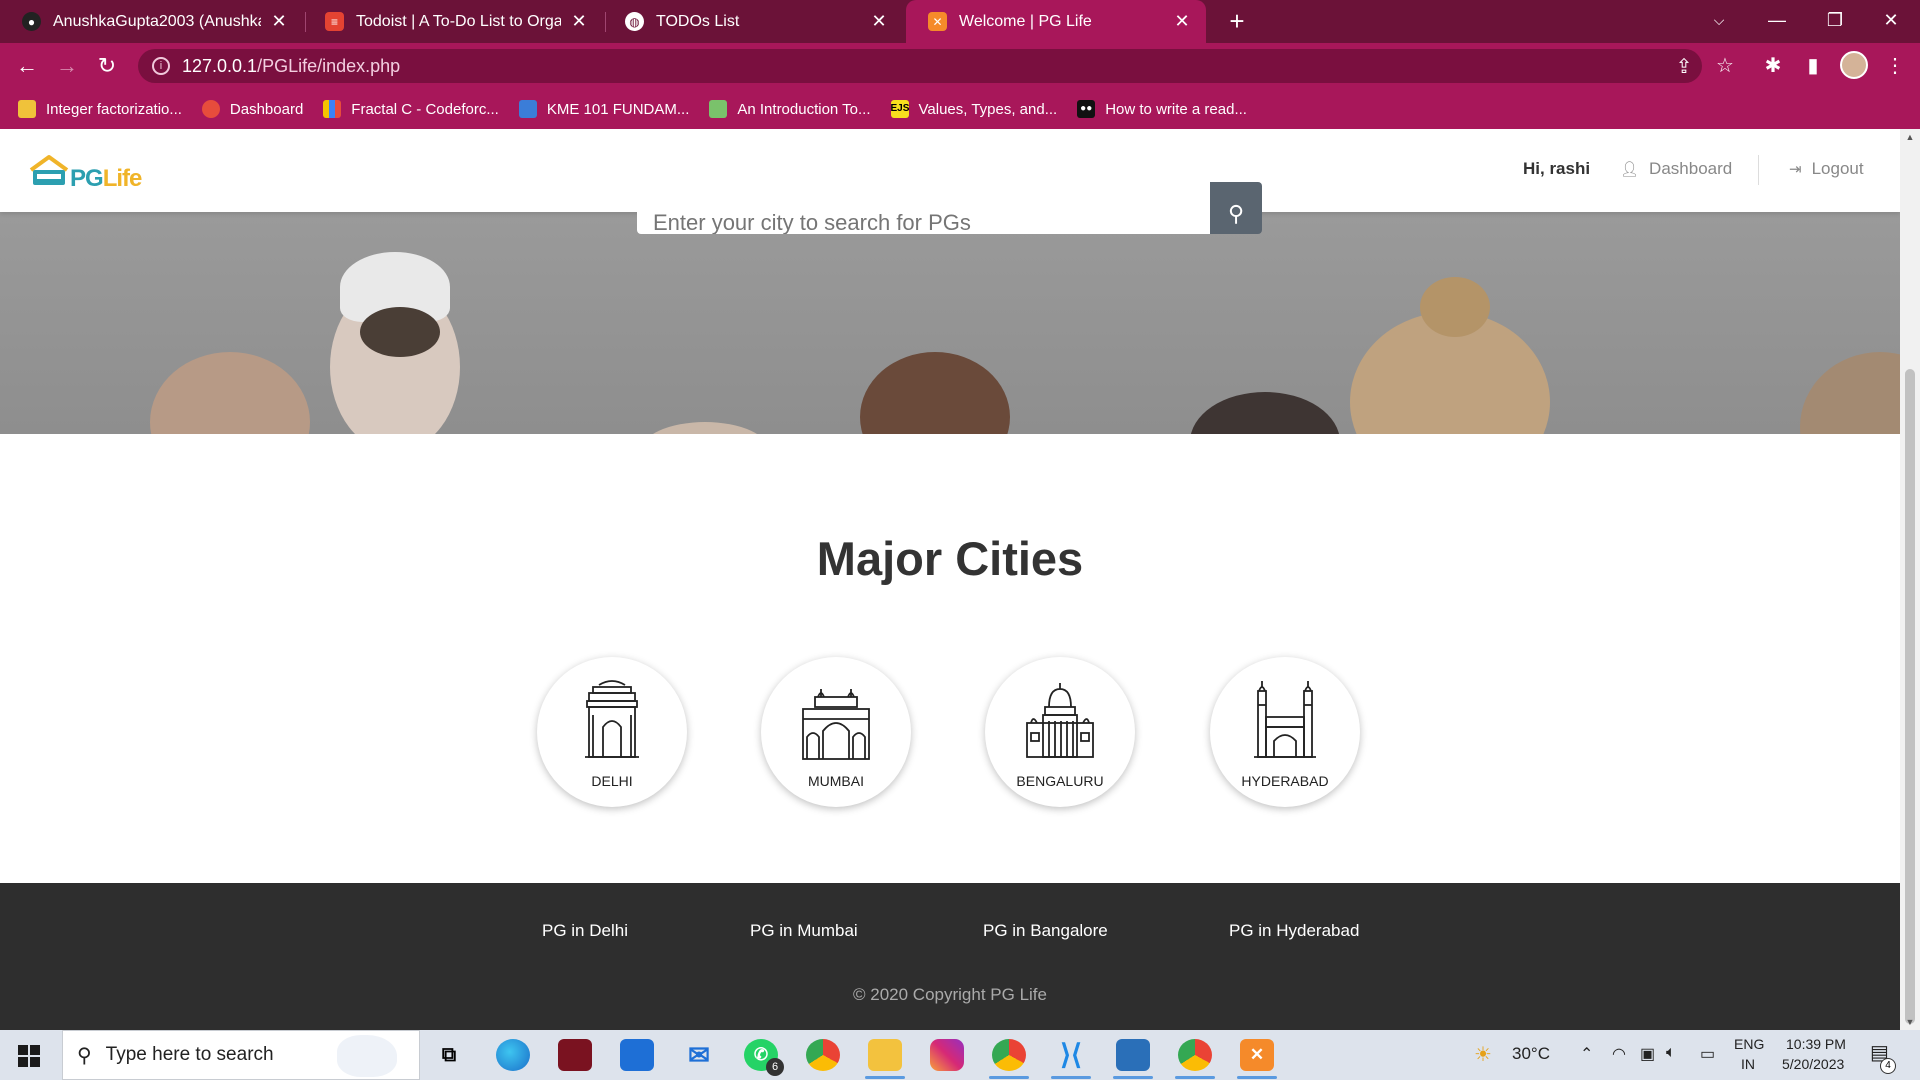 This screenshot has height=1080, width=1920. What do you see at coordinates (1854, 65) in the screenshot?
I see `profile-avatar` at bounding box center [1854, 65].